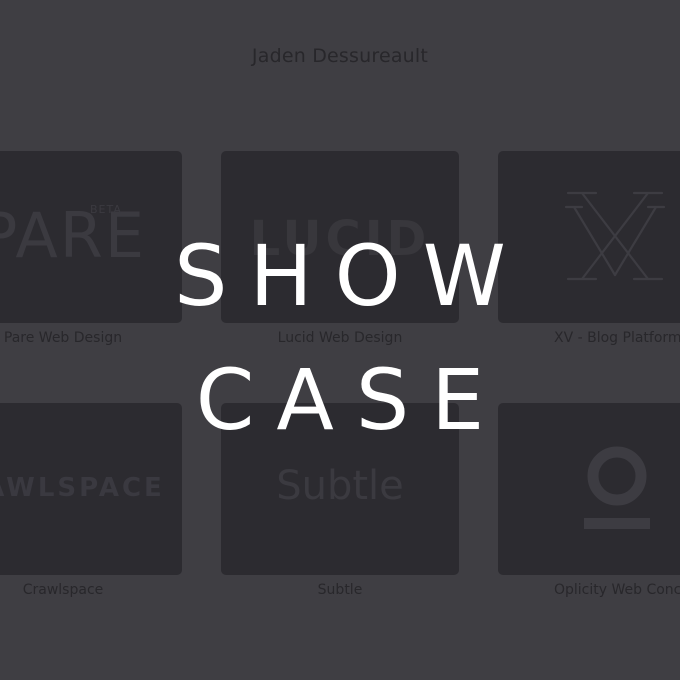  I want to click on beta-badge: BETA, so click(106, 209).